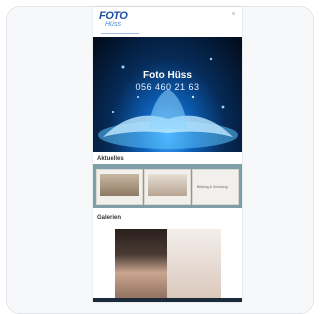  I want to click on logo-underline, so click(120, 33).